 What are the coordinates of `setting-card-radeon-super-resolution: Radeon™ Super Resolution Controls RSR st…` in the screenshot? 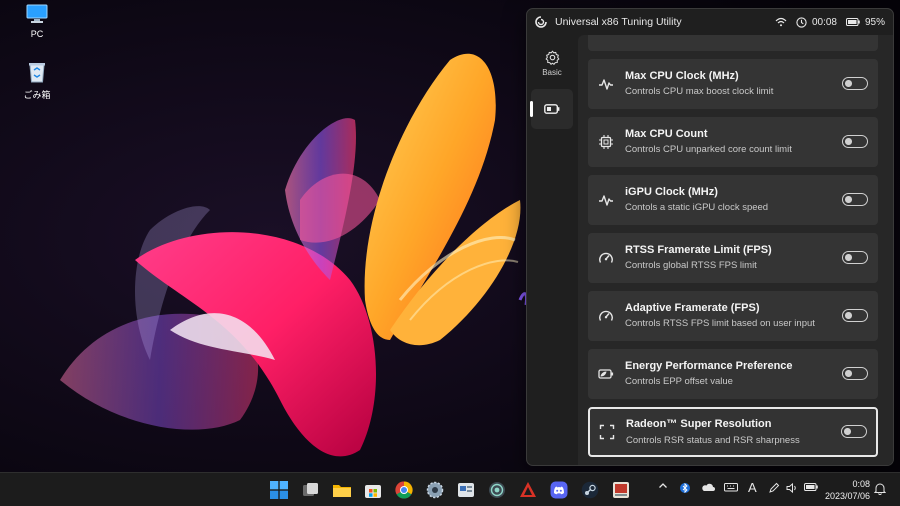 It's located at (733, 432).